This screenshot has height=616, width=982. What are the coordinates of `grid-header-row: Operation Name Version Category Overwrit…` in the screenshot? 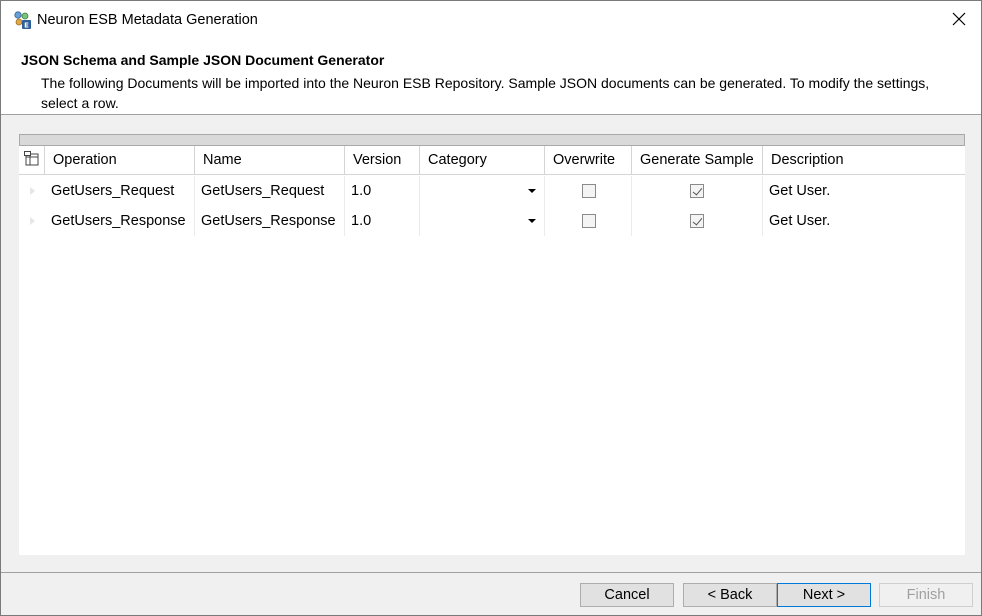 It's located at (492, 160).